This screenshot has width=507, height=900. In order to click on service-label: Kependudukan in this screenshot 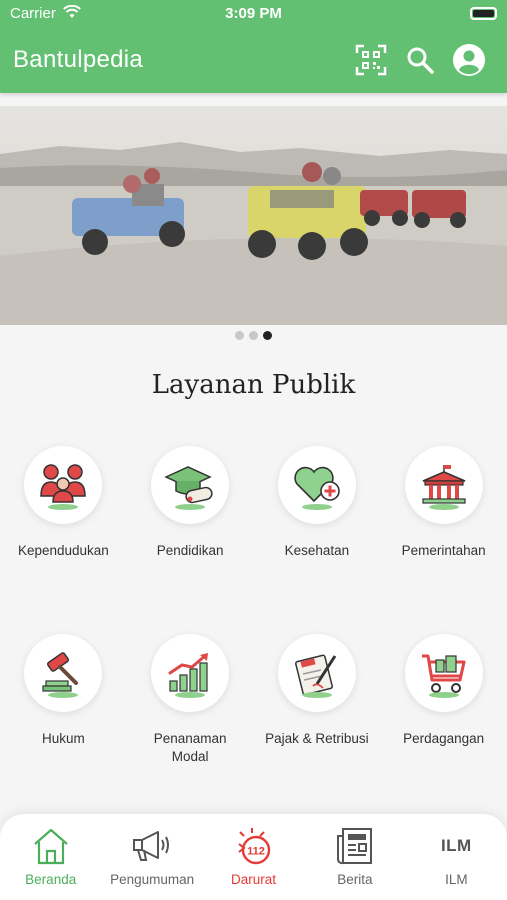, I will do `click(63, 550)`.